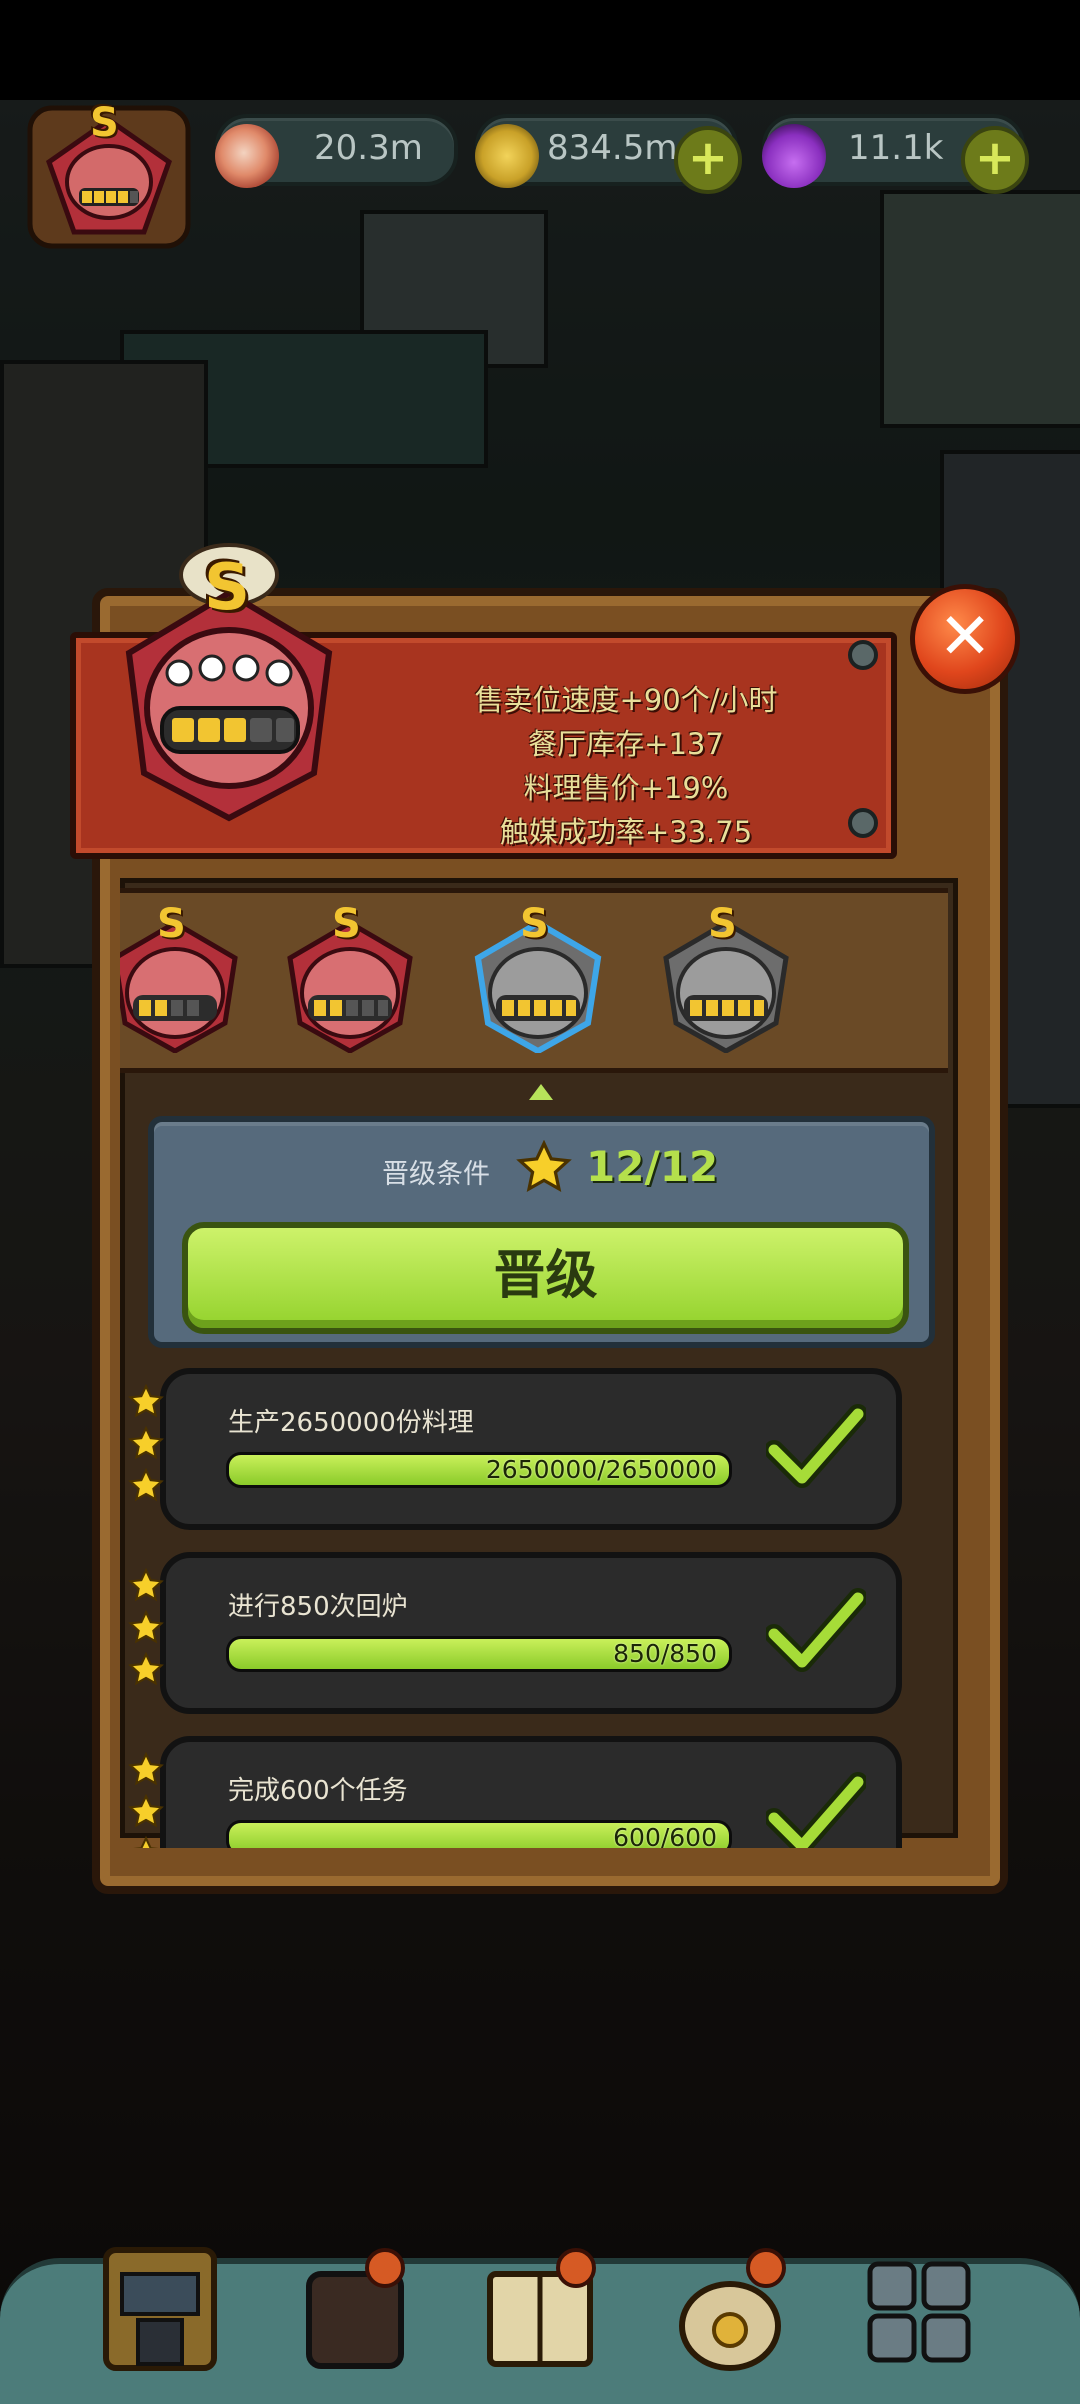  What do you see at coordinates (730, 2309) in the screenshot?
I see `nav-money-bag-icon` at bounding box center [730, 2309].